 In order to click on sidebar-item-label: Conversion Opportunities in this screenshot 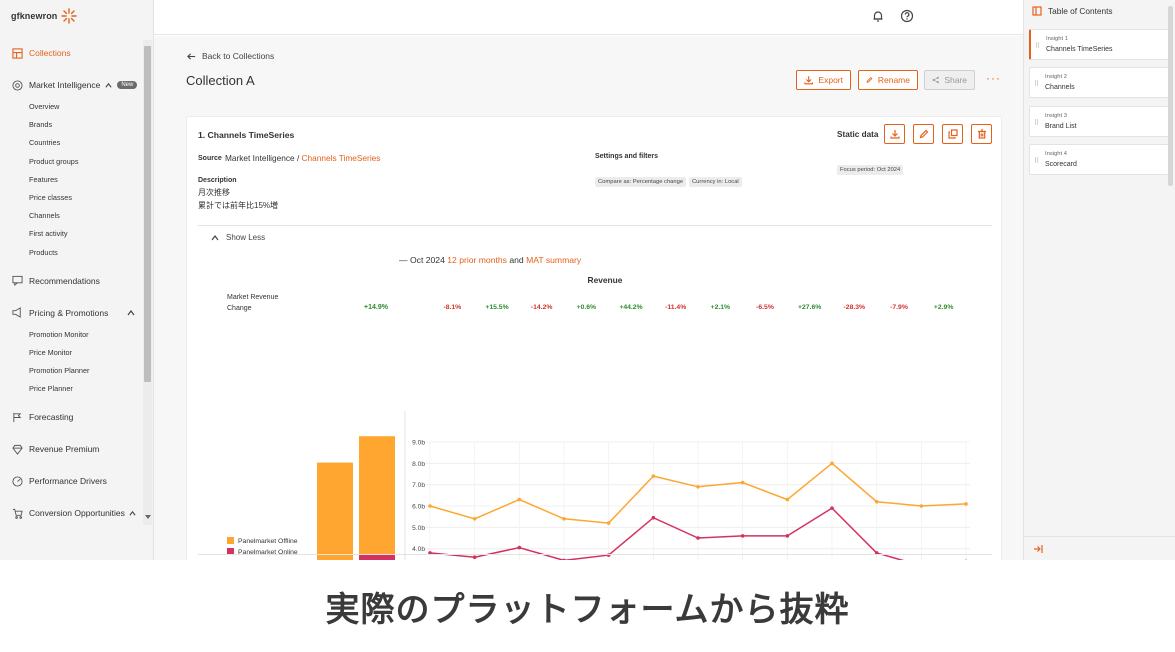, I will do `click(77, 513)`.